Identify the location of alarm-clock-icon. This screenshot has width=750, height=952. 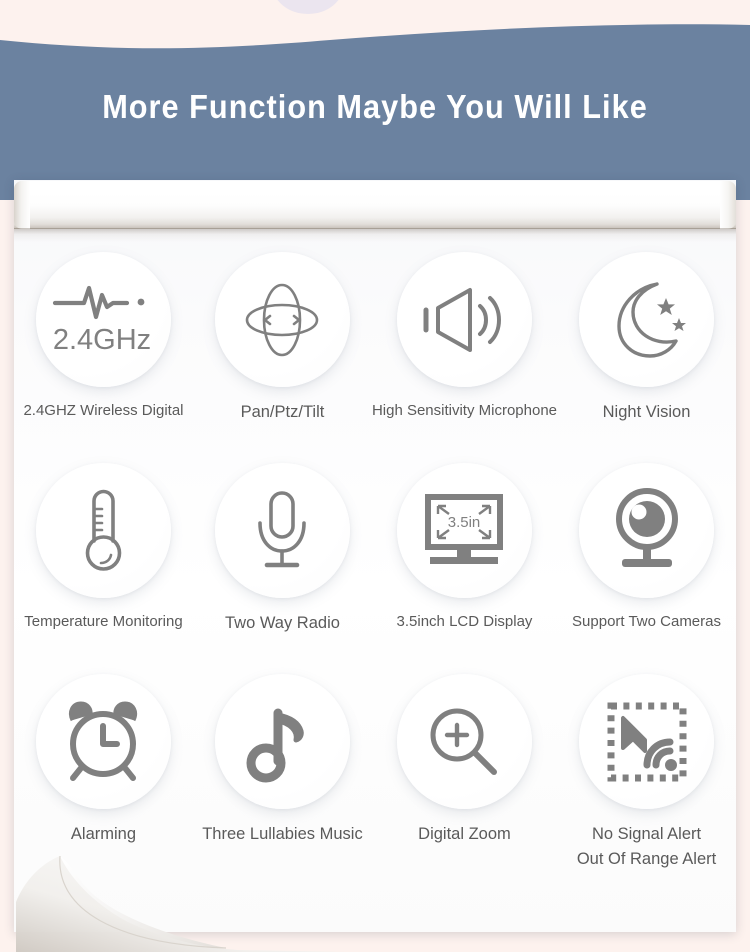
(103, 741).